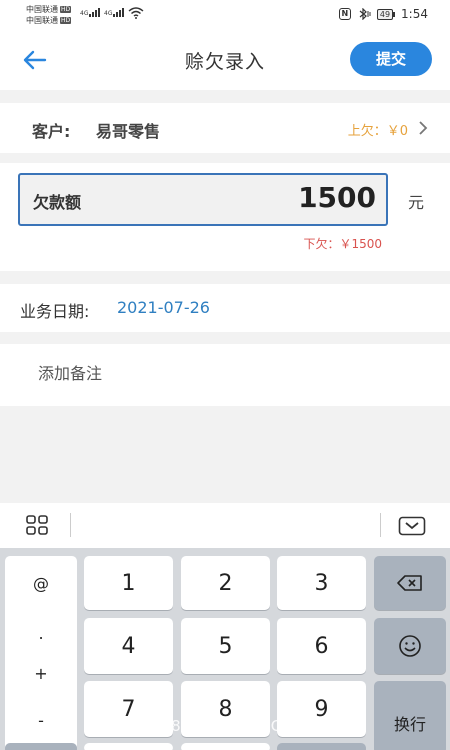 The width and height of the screenshot is (450, 750). Describe the element at coordinates (225, 128) in the screenshot. I see `customer-row: 客户: 易哥零售 上欠：￥0` at that location.